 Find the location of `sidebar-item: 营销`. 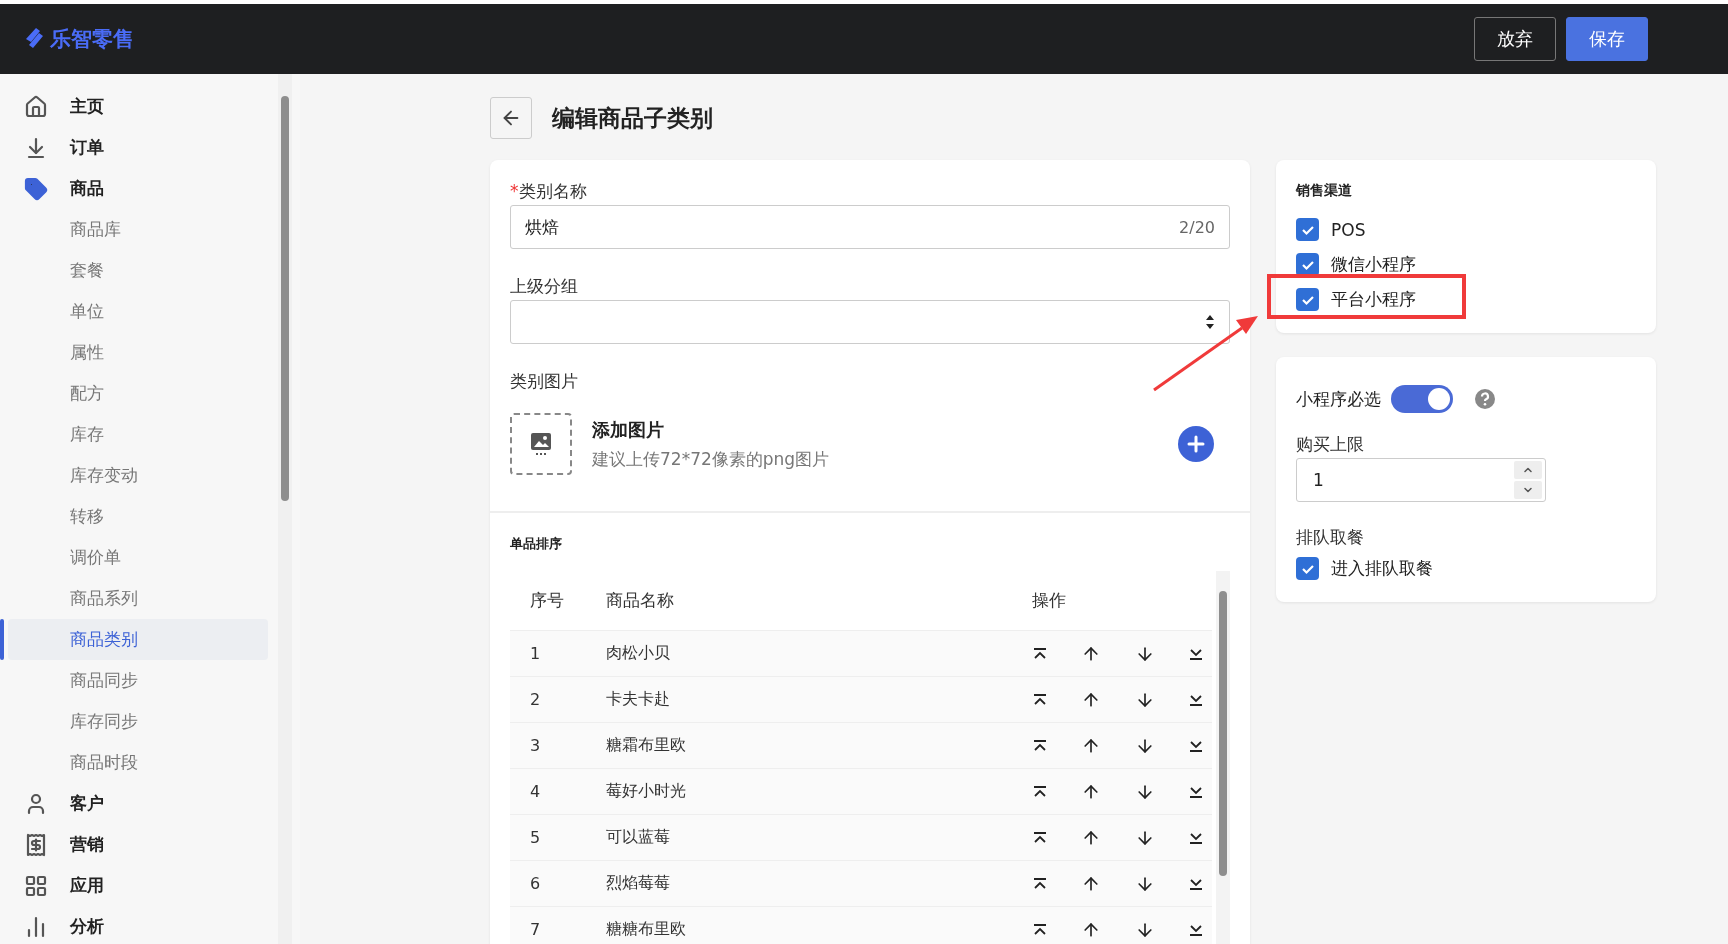

sidebar-item: 营销 is located at coordinates (150, 844).